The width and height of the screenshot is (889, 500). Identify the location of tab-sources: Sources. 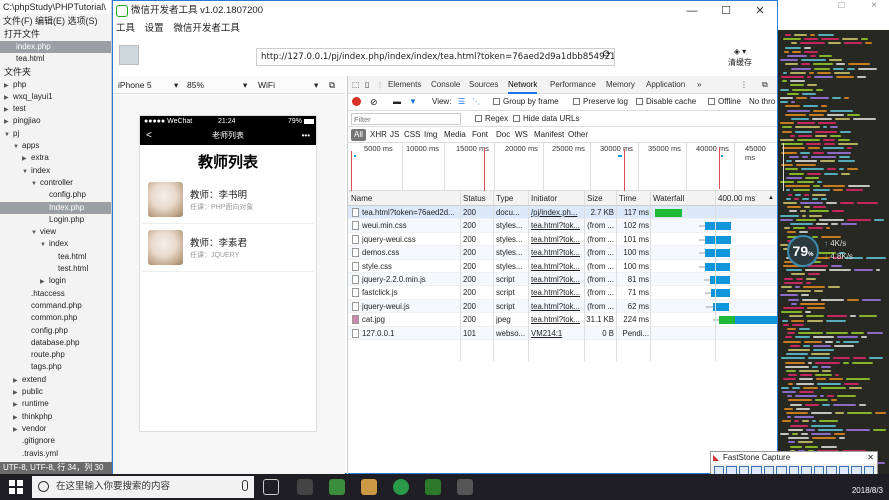
(483, 85).